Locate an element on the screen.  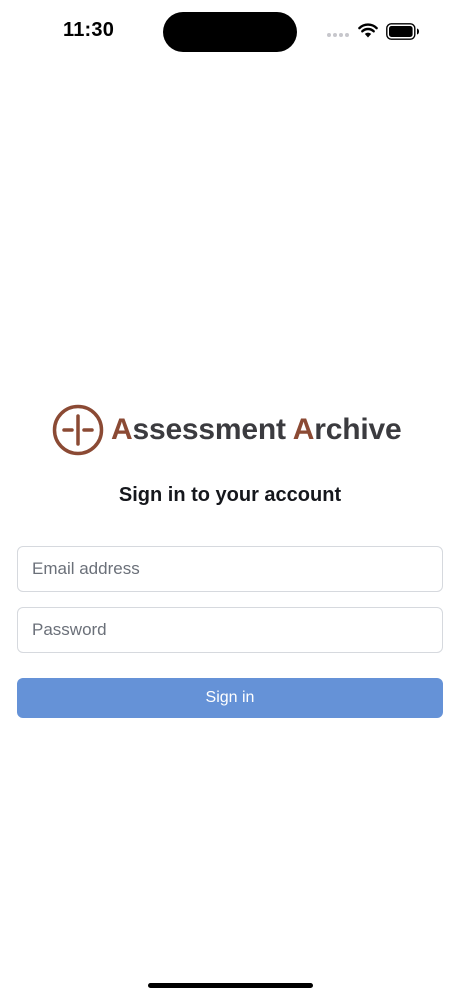
app-name: Assessment Archive is located at coordinates (256, 430).